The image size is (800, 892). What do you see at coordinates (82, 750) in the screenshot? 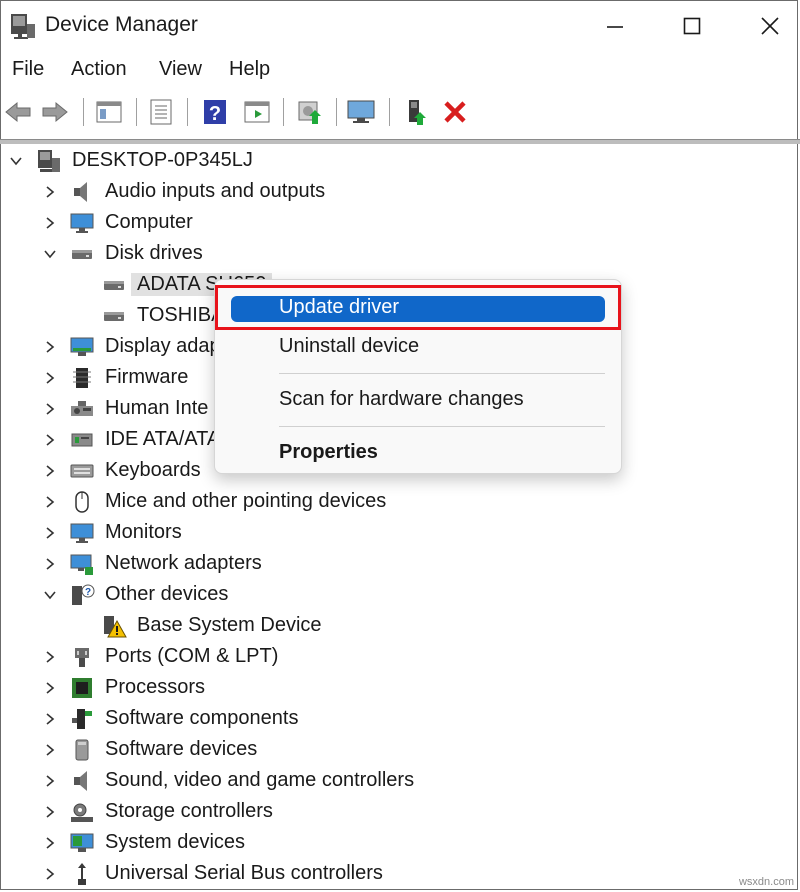
I see `software-device-icon` at bounding box center [82, 750].